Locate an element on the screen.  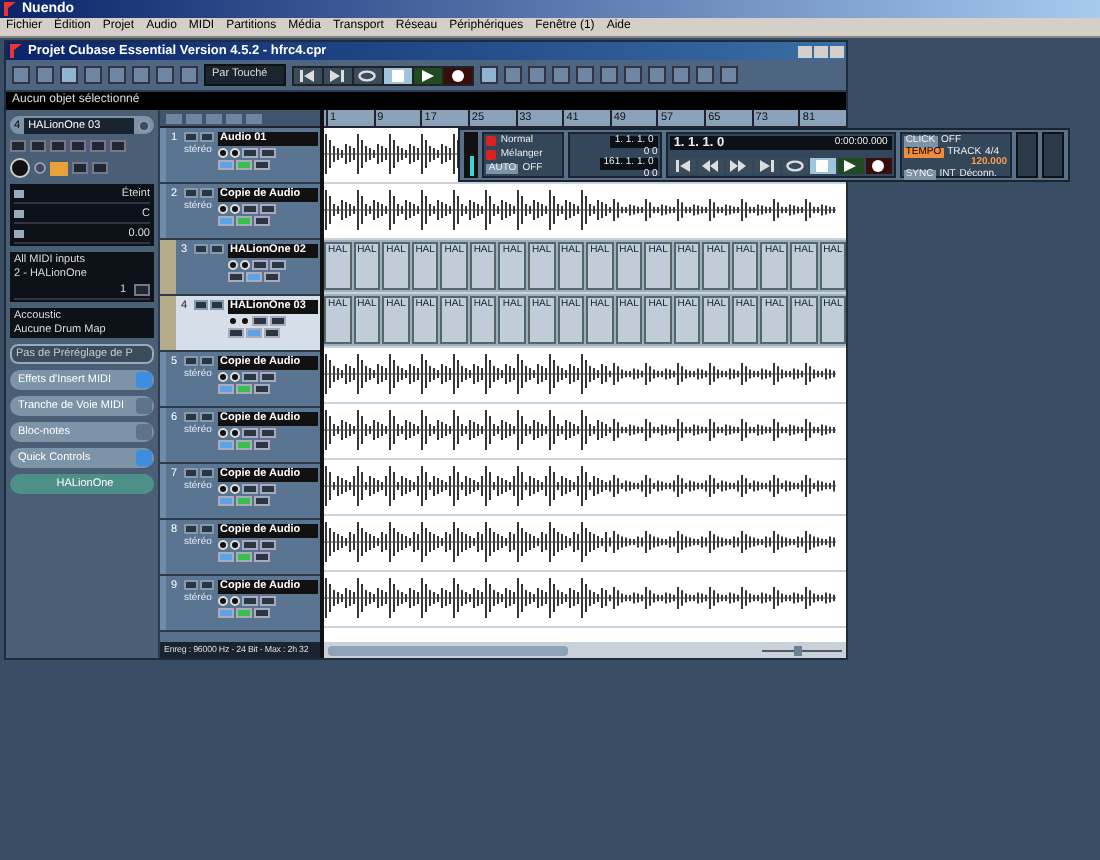
parameter-icon is located at coordinates (19, 194).